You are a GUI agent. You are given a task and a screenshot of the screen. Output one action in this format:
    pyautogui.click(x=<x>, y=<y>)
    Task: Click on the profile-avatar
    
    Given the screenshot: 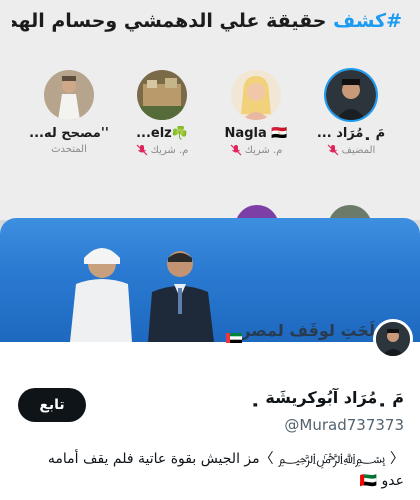 What is the action you would take?
    pyautogui.click(x=393, y=339)
    